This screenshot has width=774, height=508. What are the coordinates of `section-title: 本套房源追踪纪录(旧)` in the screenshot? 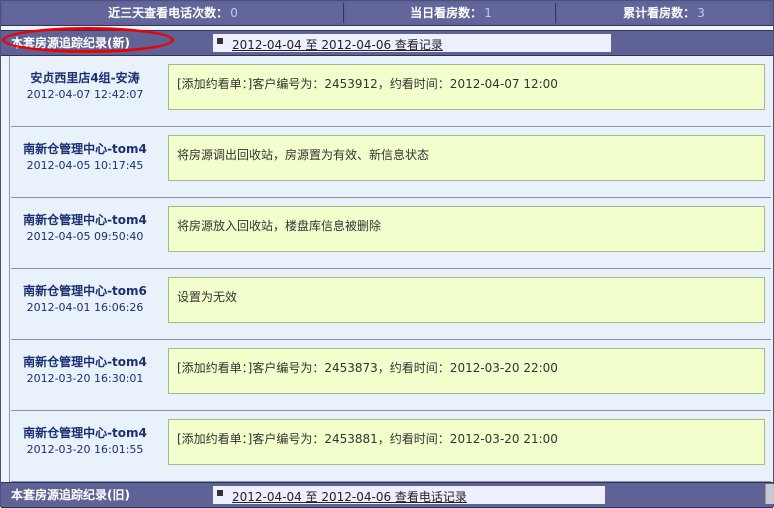 It's located at (70, 495).